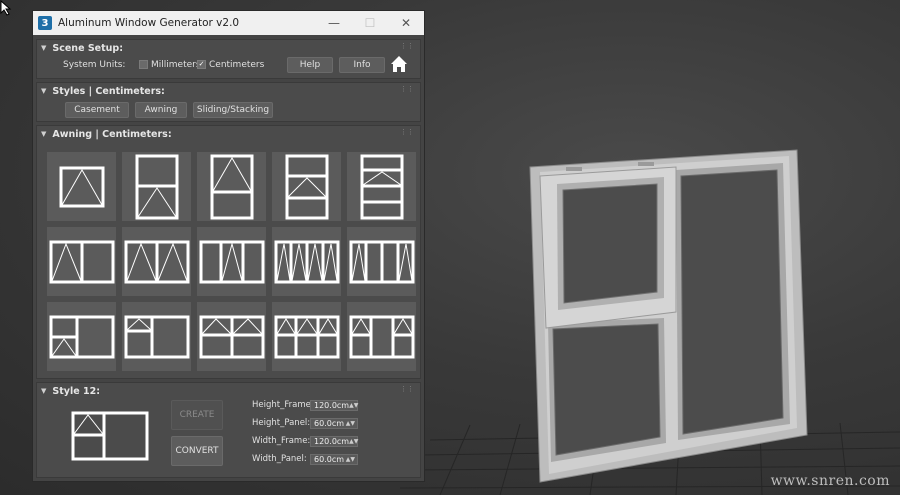 The height and width of the screenshot is (495, 900). What do you see at coordinates (370, 23) in the screenshot?
I see `maximize-icon: ☐` at bounding box center [370, 23].